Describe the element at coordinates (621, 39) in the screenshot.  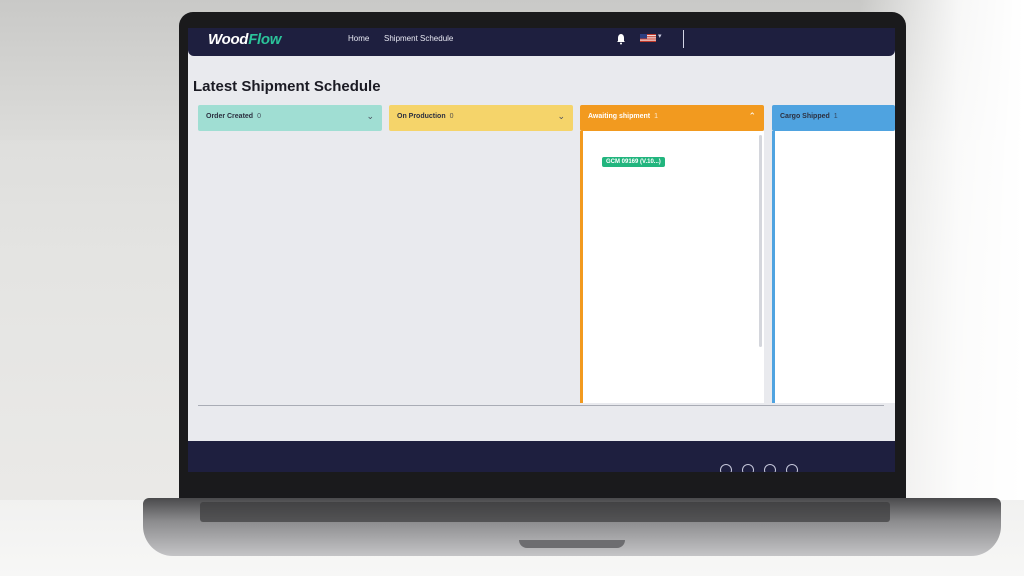
I see `bell-icon` at that location.